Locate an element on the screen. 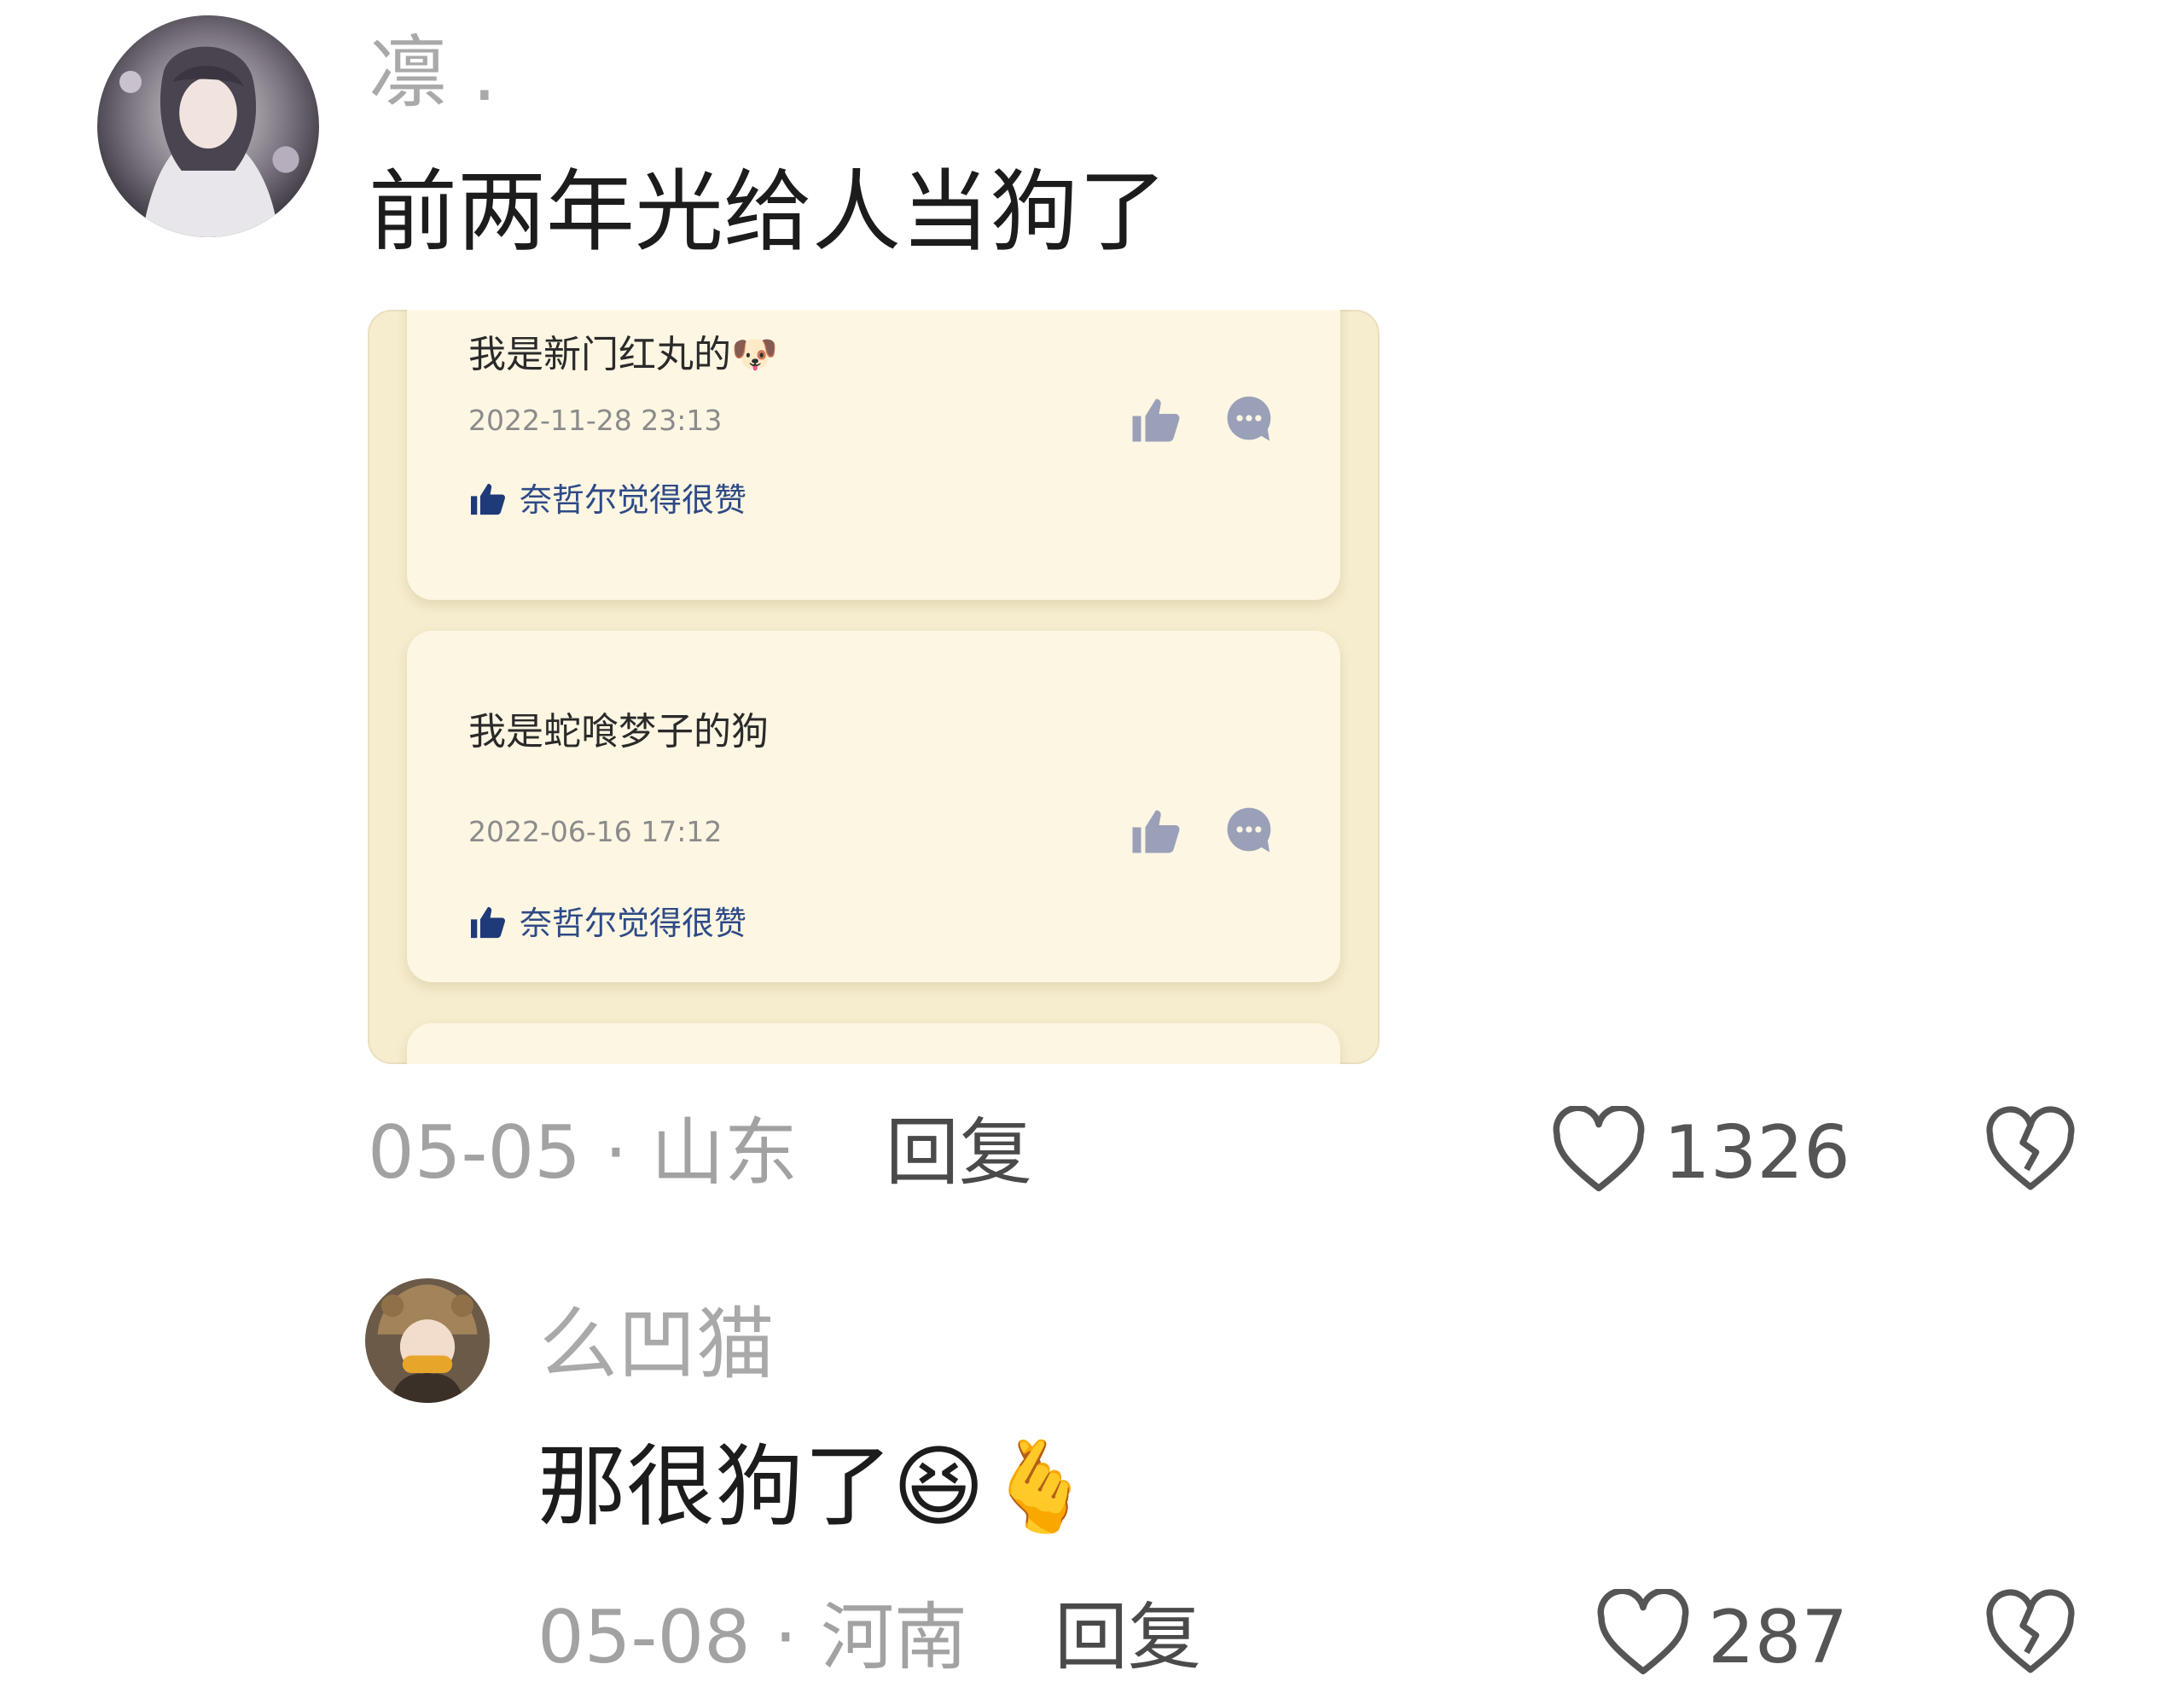  card-text: 我是蛇喰梦子的狗 is located at coordinates (618, 732).